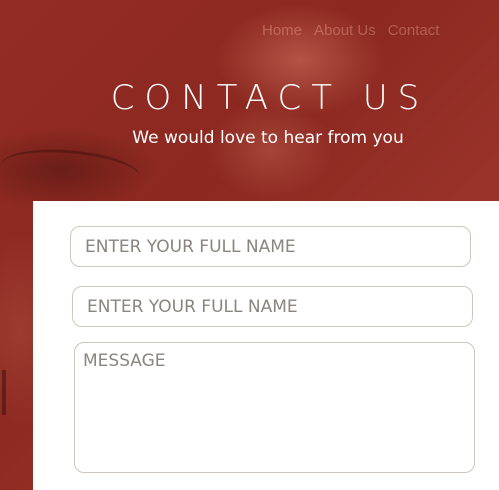 The image size is (499, 490). What do you see at coordinates (272, 306) in the screenshot?
I see `second-name-input` at bounding box center [272, 306].